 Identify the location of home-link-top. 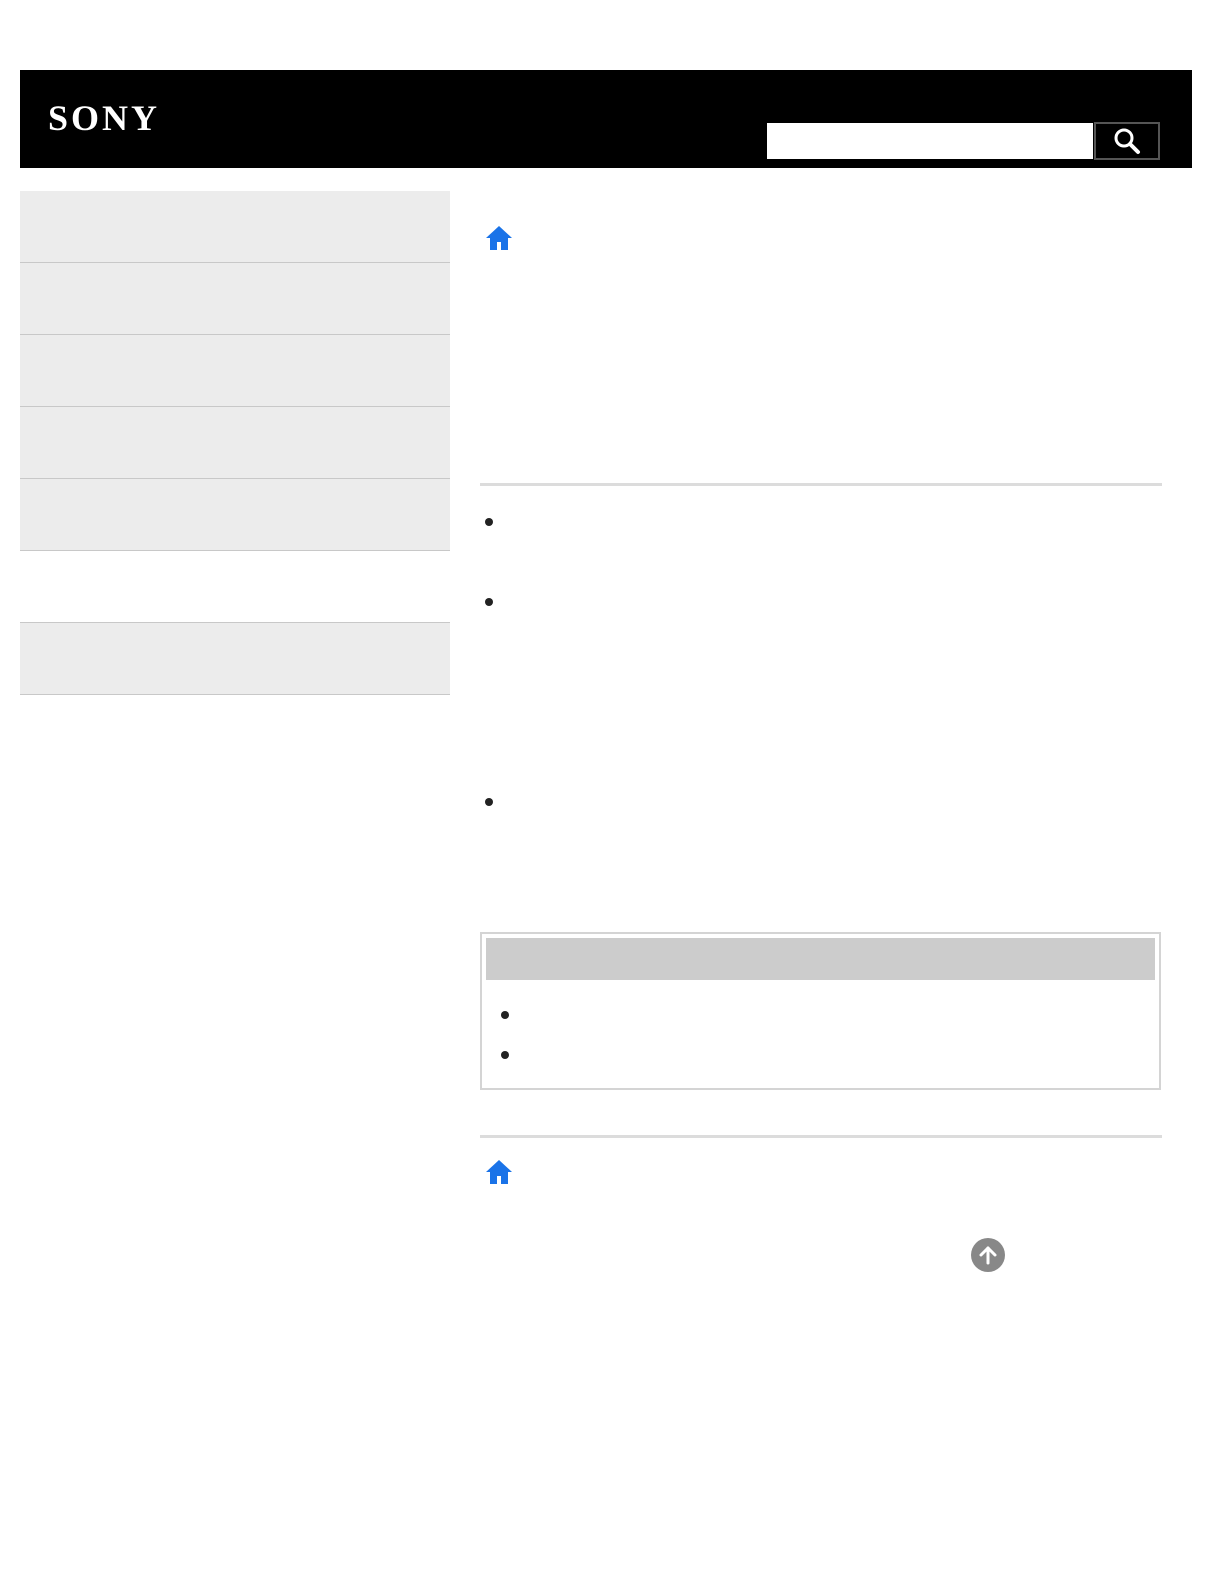
(499, 238).